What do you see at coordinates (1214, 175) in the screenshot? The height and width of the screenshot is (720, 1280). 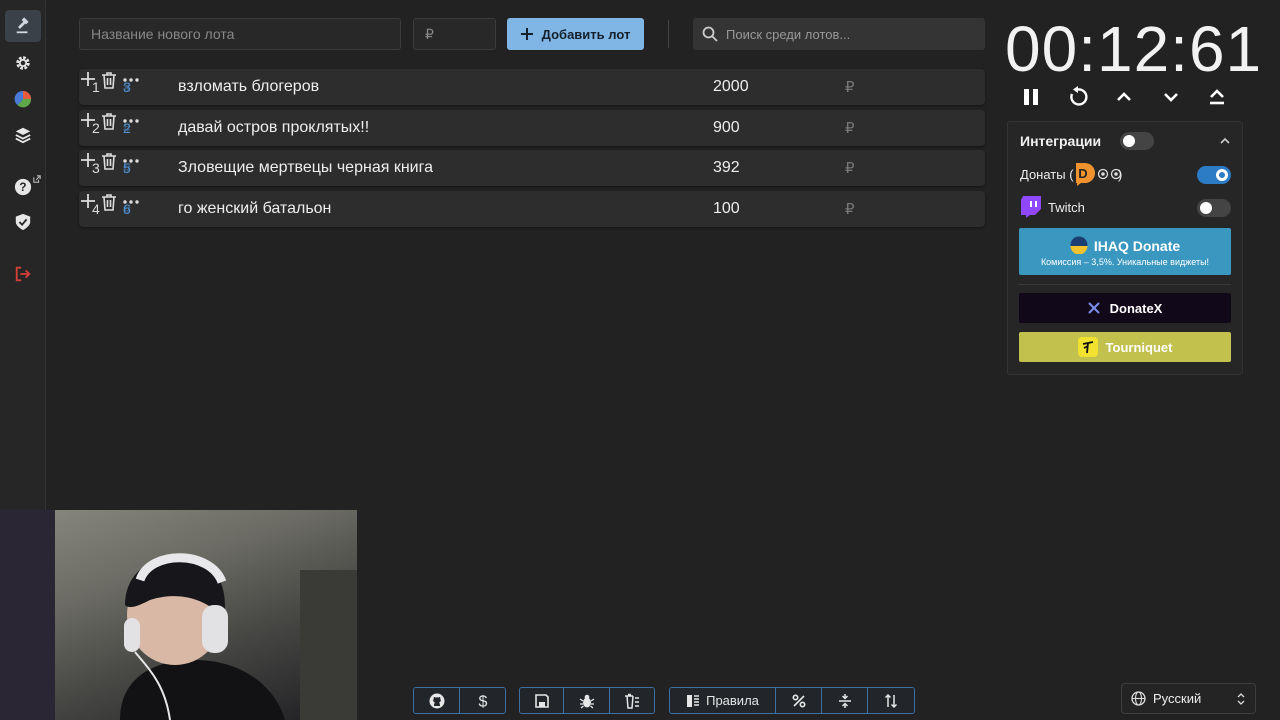 I see `donations-toggle` at bounding box center [1214, 175].